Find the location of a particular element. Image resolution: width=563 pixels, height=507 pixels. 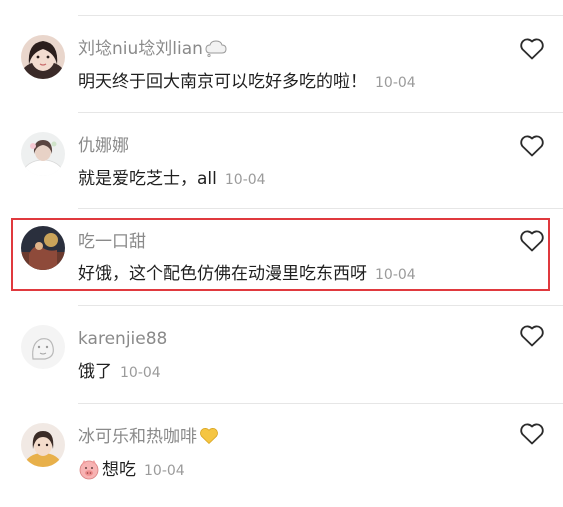

username: 冰可乐和热咖啡 is located at coordinates (148, 438).